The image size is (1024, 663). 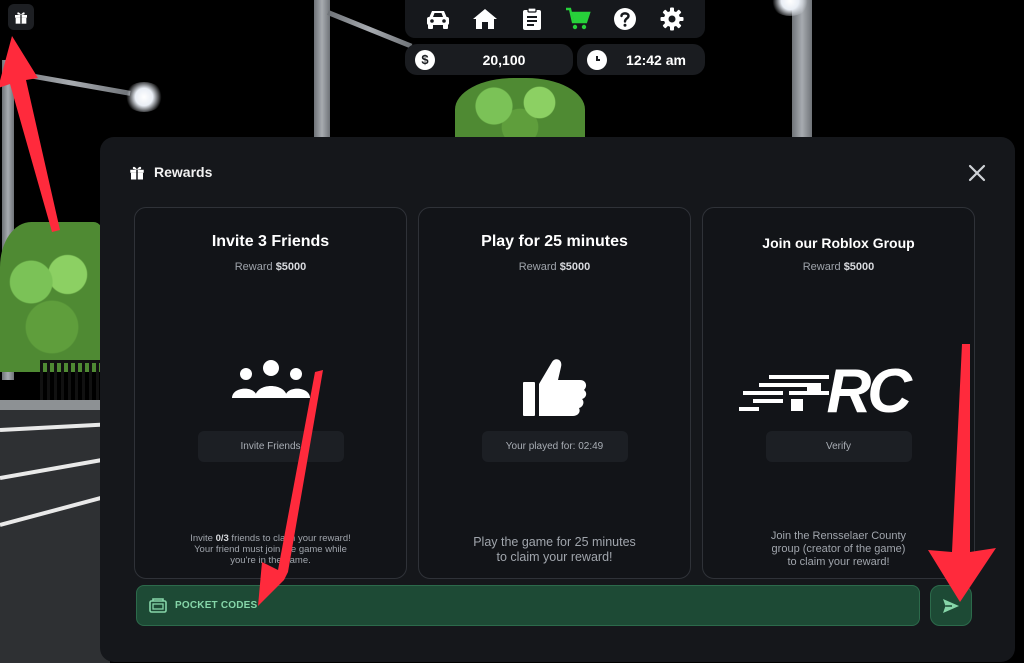 I want to click on rewards-gift-button, so click(x=21, y=17).